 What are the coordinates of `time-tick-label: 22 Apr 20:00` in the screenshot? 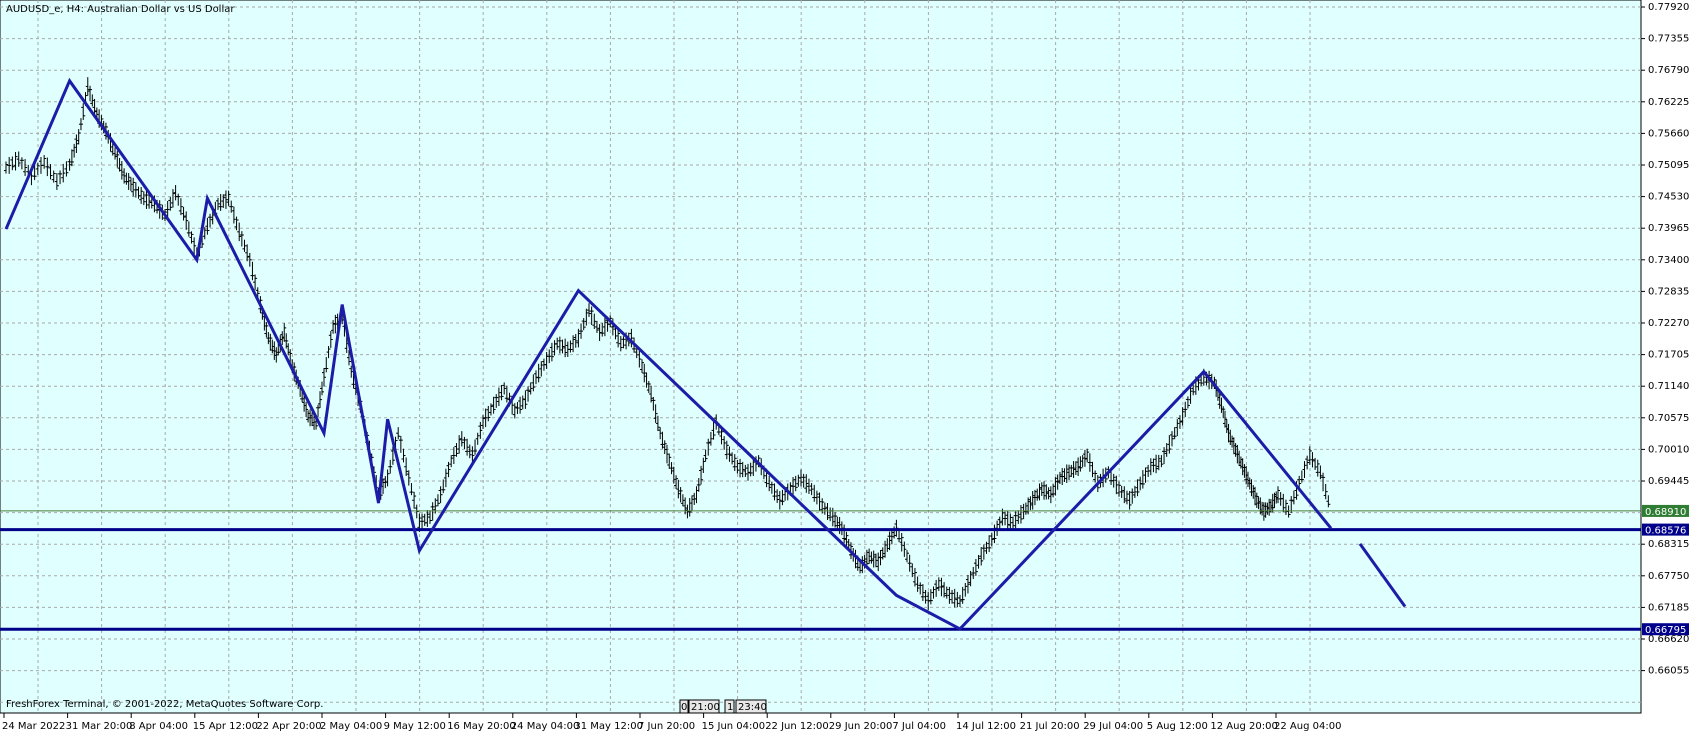 It's located at (288, 726).